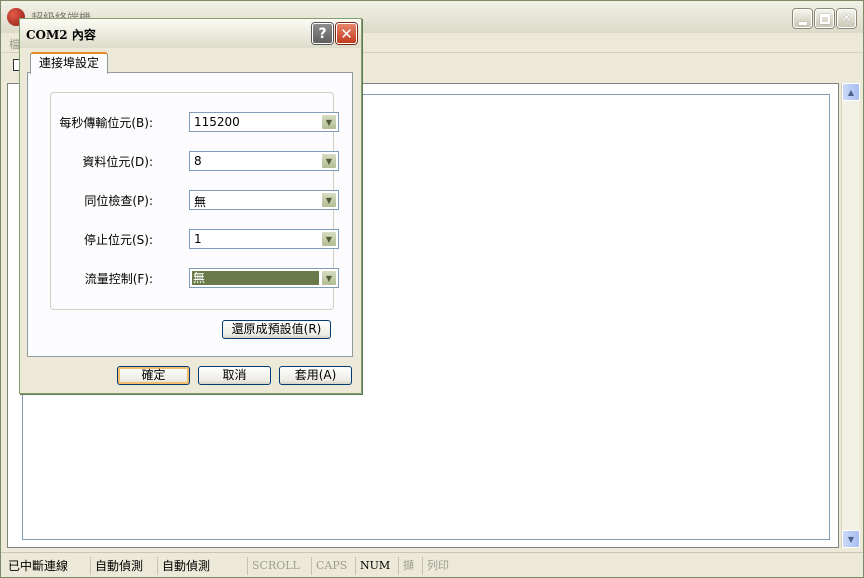 The image size is (864, 578). I want to click on status-scroll: SCROLL, so click(278, 566).